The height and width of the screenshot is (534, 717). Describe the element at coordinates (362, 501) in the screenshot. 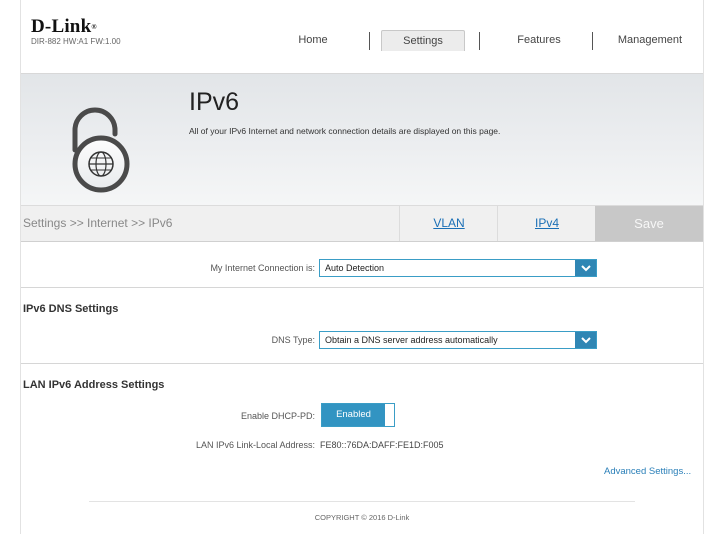

I see `footer-divider` at that location.